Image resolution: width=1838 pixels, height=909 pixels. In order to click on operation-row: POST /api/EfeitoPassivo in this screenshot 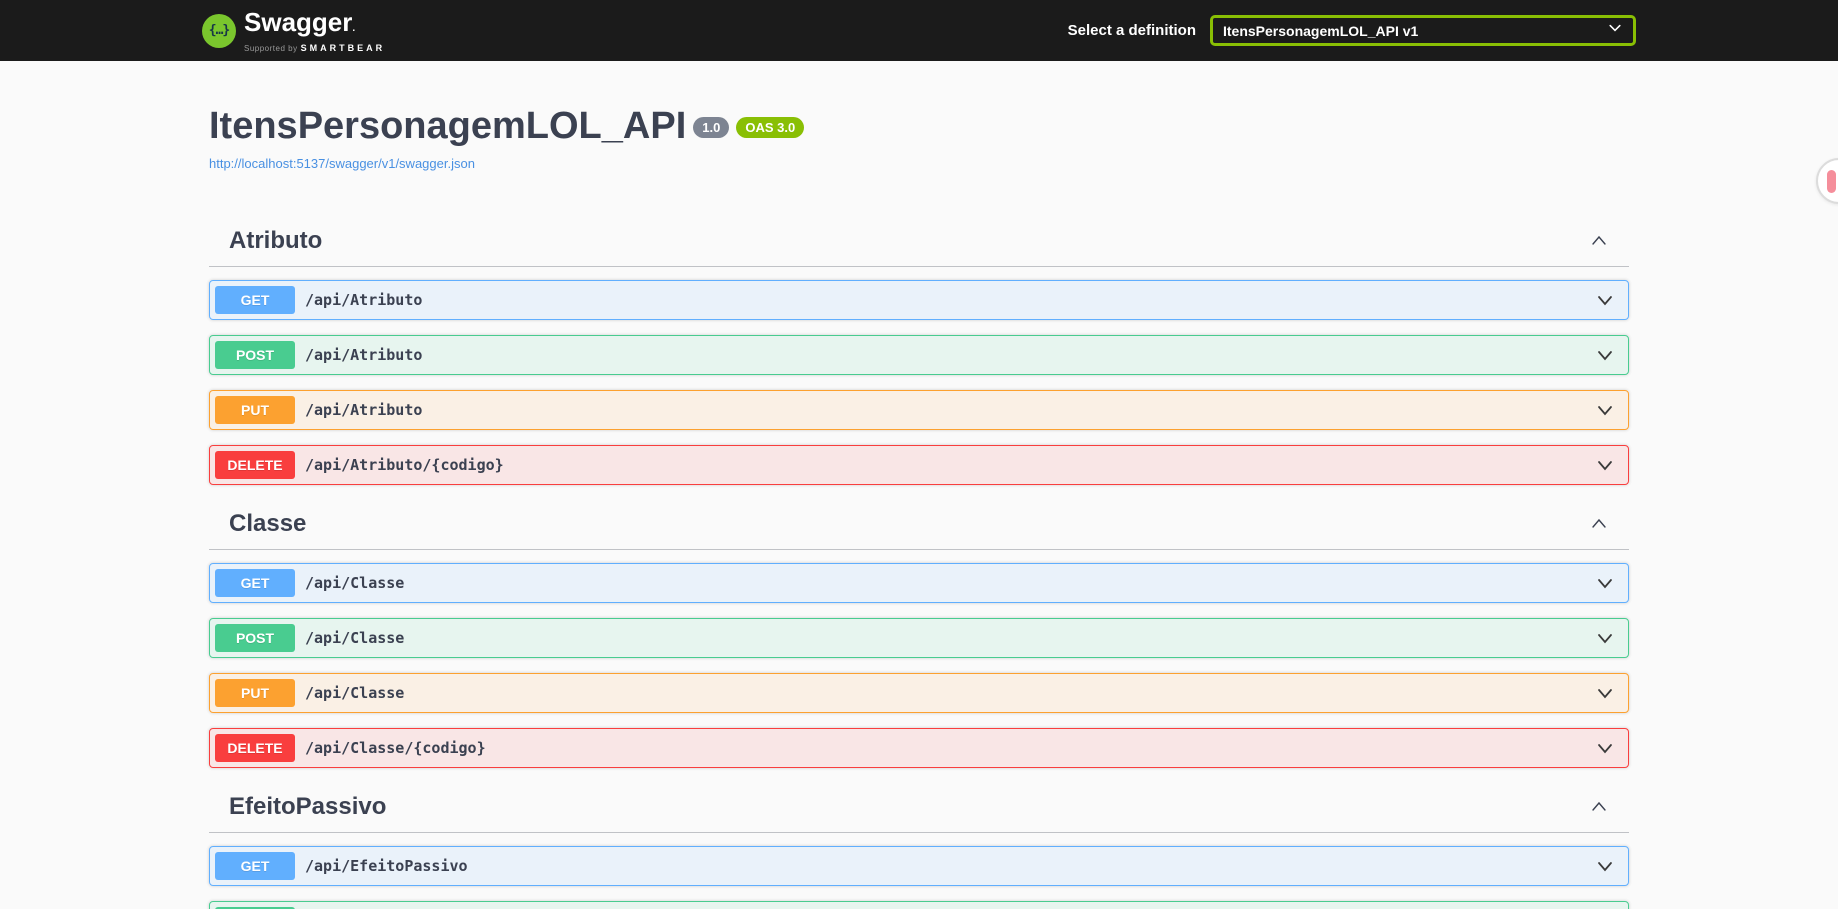, I will do `click(919, 905)`.